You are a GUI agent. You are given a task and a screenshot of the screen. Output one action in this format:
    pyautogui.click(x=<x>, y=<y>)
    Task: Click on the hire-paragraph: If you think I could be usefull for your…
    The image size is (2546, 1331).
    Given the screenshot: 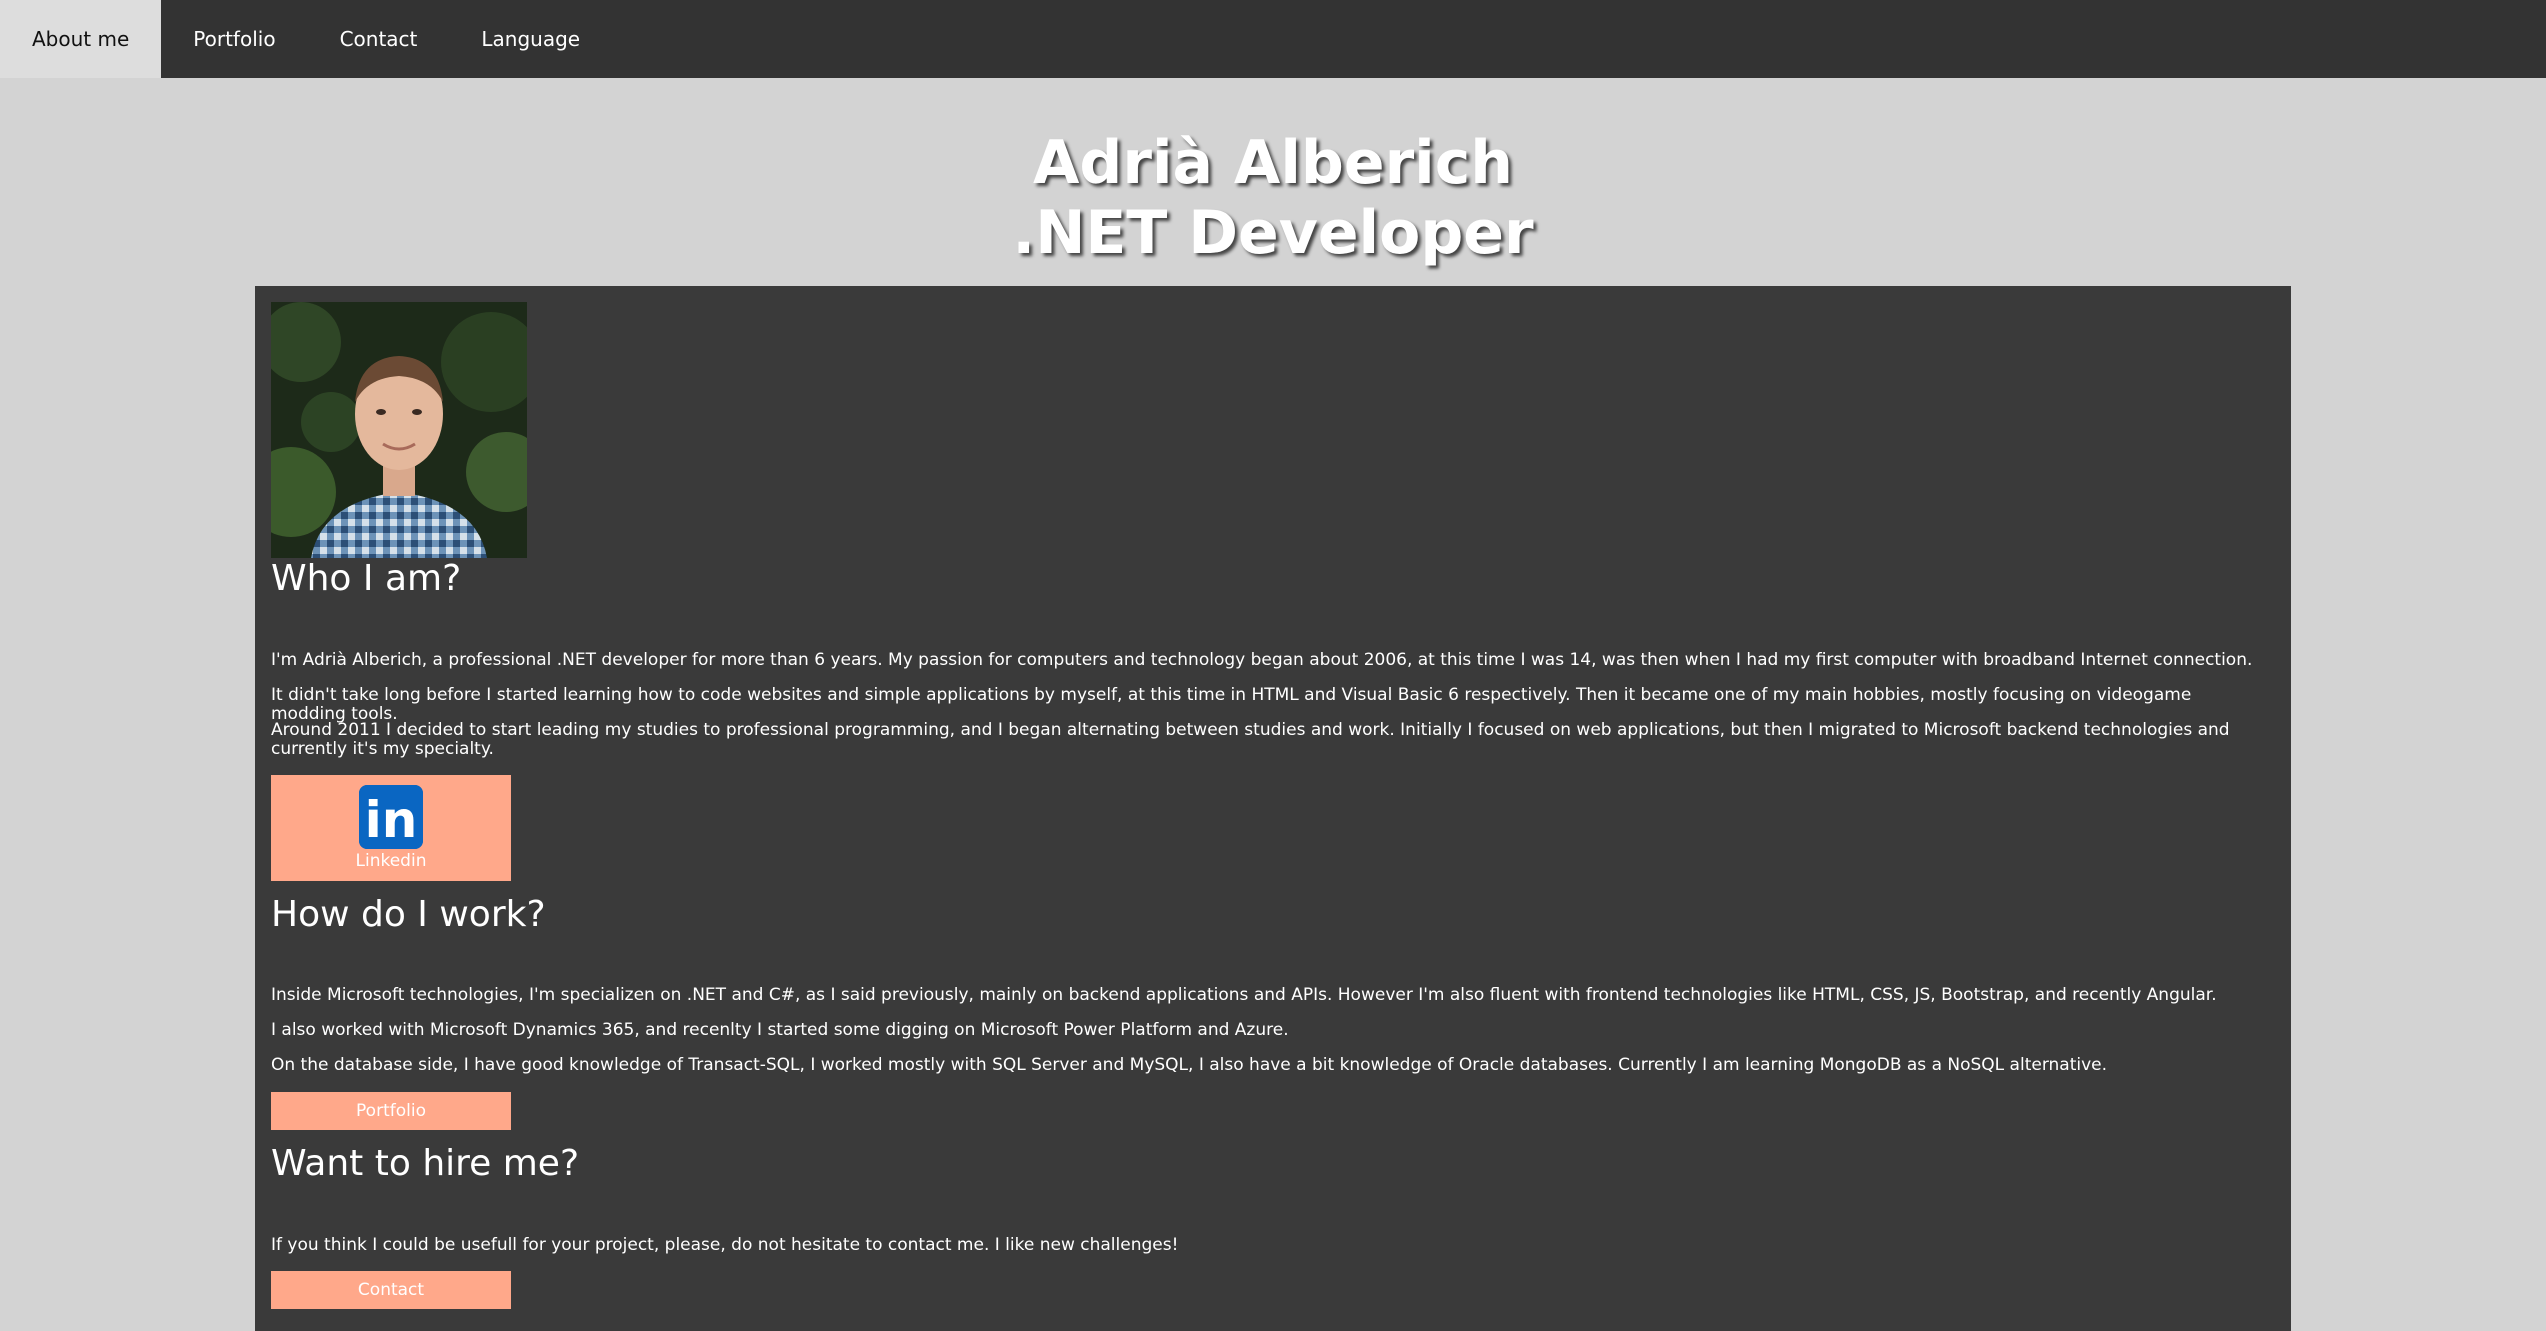 What is the action you would take?
    pyautogui.click(x=725, y=1245)
    